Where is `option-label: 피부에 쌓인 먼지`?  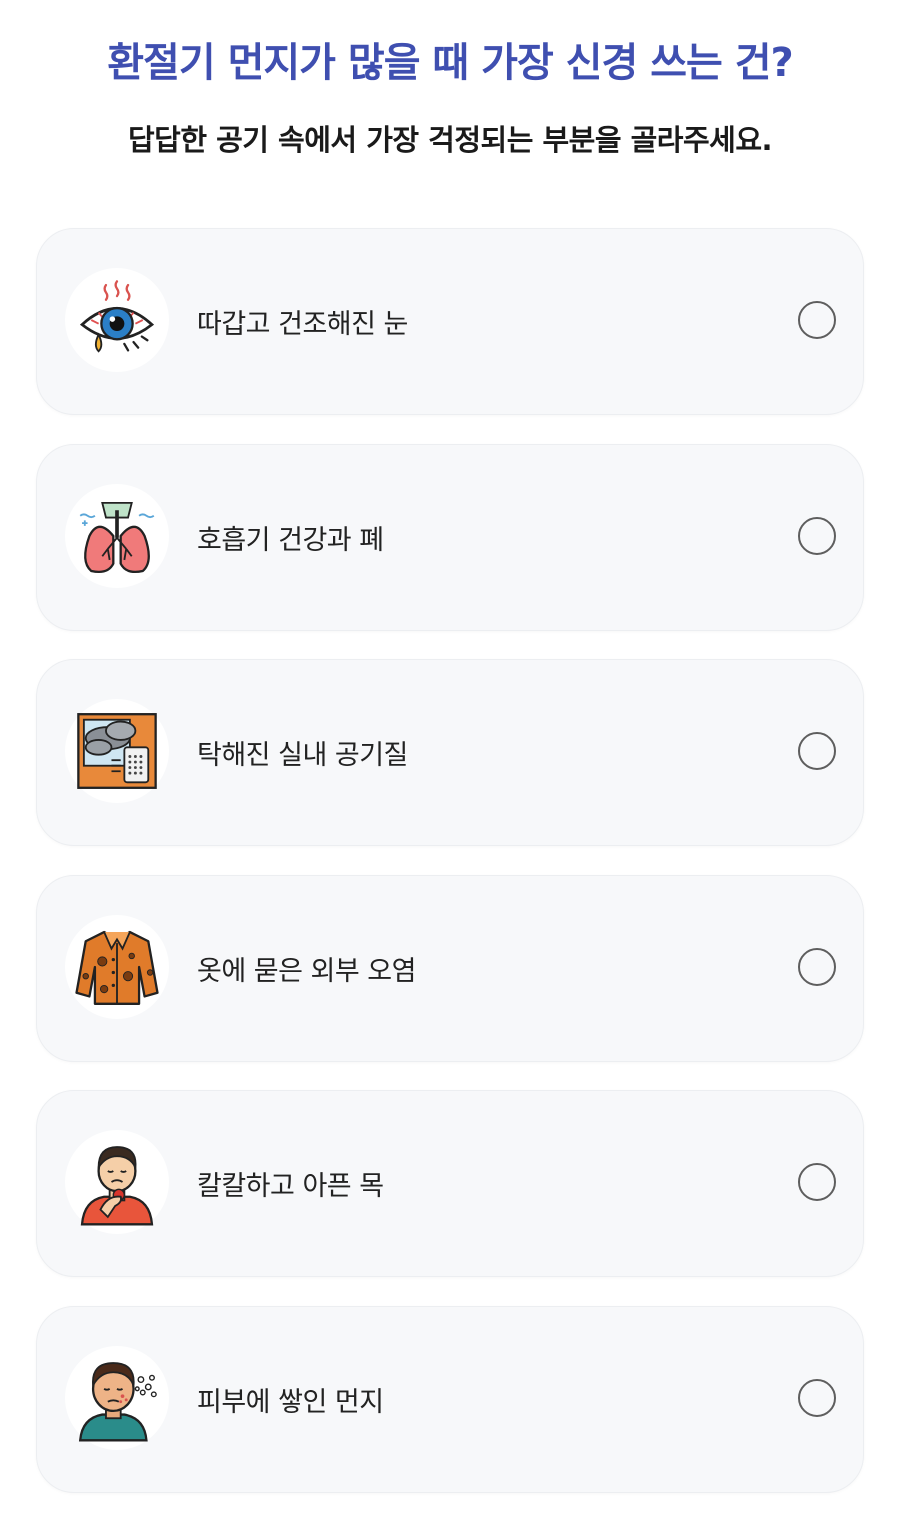 option-label: 피부에 쌓인 먼지 is located at coordinates (290, 1402).